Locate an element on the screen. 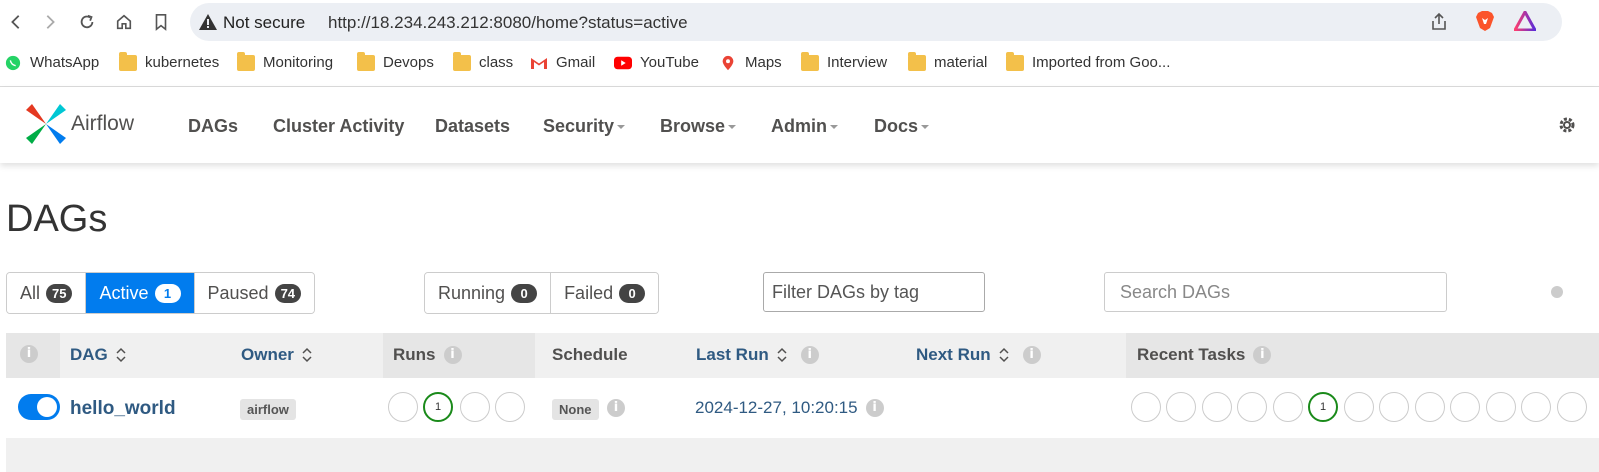 The image size is (1599, 472). count-badge: 0 is located at coordinates (632, 293).